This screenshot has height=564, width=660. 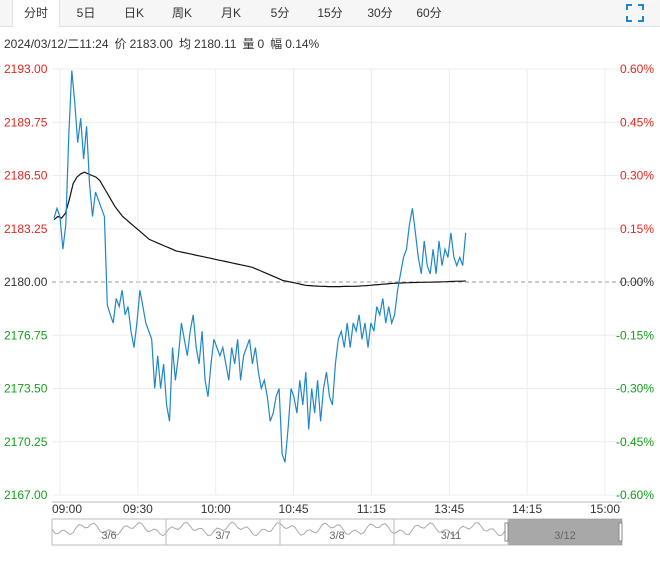 What do you see at coordinates (429, 13) in the screenshot?
I see `tab-60min: 60分` at bounding box center [429, 13].